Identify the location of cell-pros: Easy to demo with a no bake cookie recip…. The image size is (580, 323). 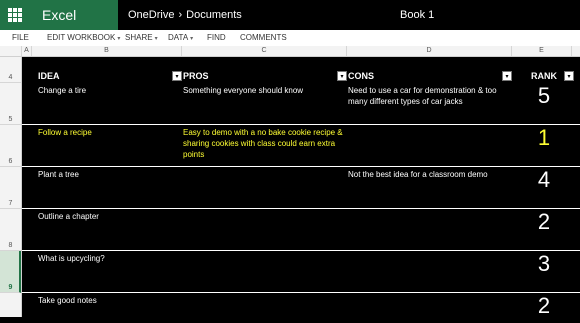
(263, 143).